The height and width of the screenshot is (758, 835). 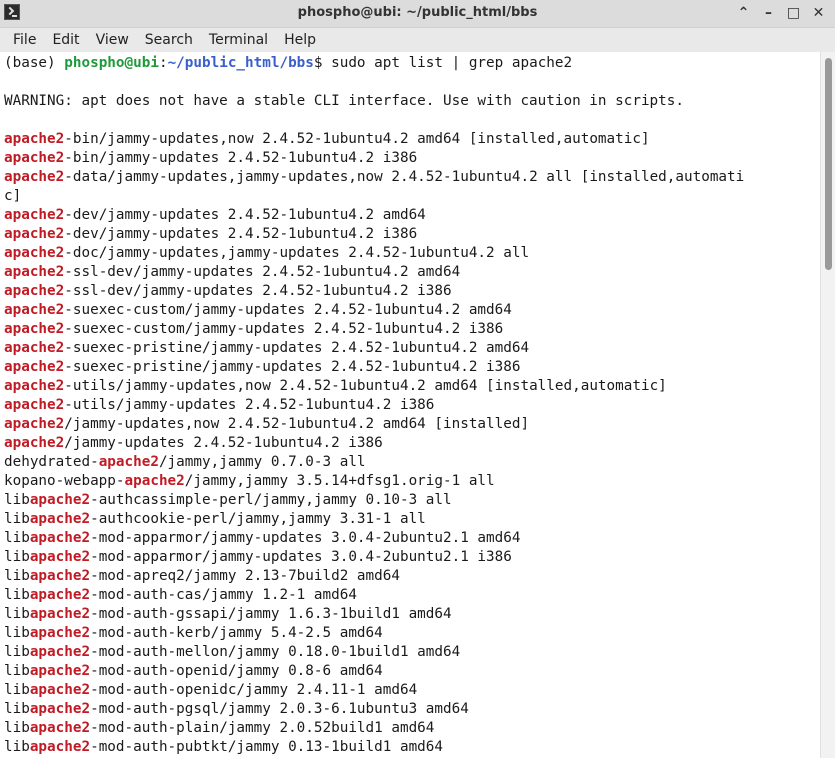 What do you see at coordinates (768, 13) in the screenshot?
I see `minimize-button: –` at bounding box center [768, 13].